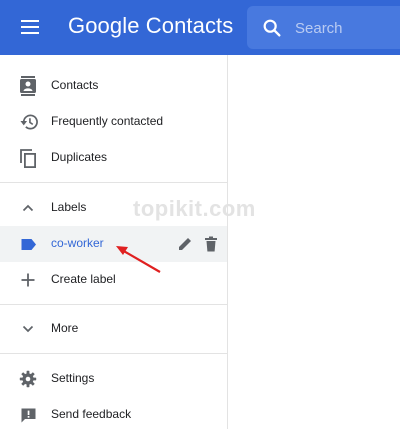 Image resolution: width=400 pixels, height=429 pixels. What do you see at coordinates (69, 207) in the screenshot?
I see `sidebar-item-label: Labels` at bounding box center [69, 207].